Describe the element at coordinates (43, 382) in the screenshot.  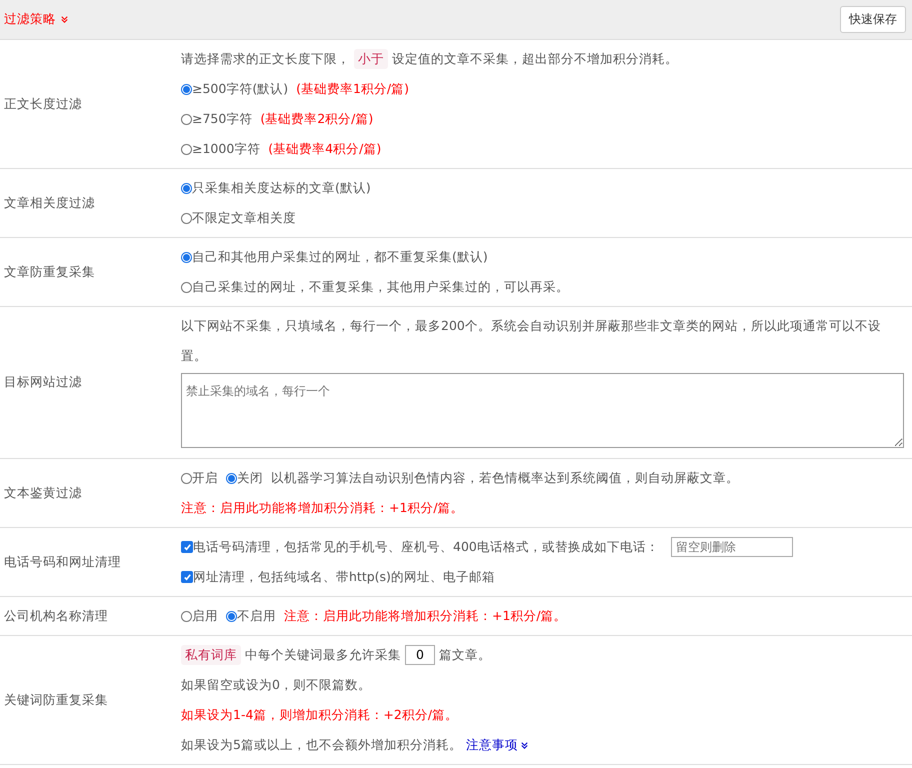
I see `setting-label: 目标网站过滤` at that location.